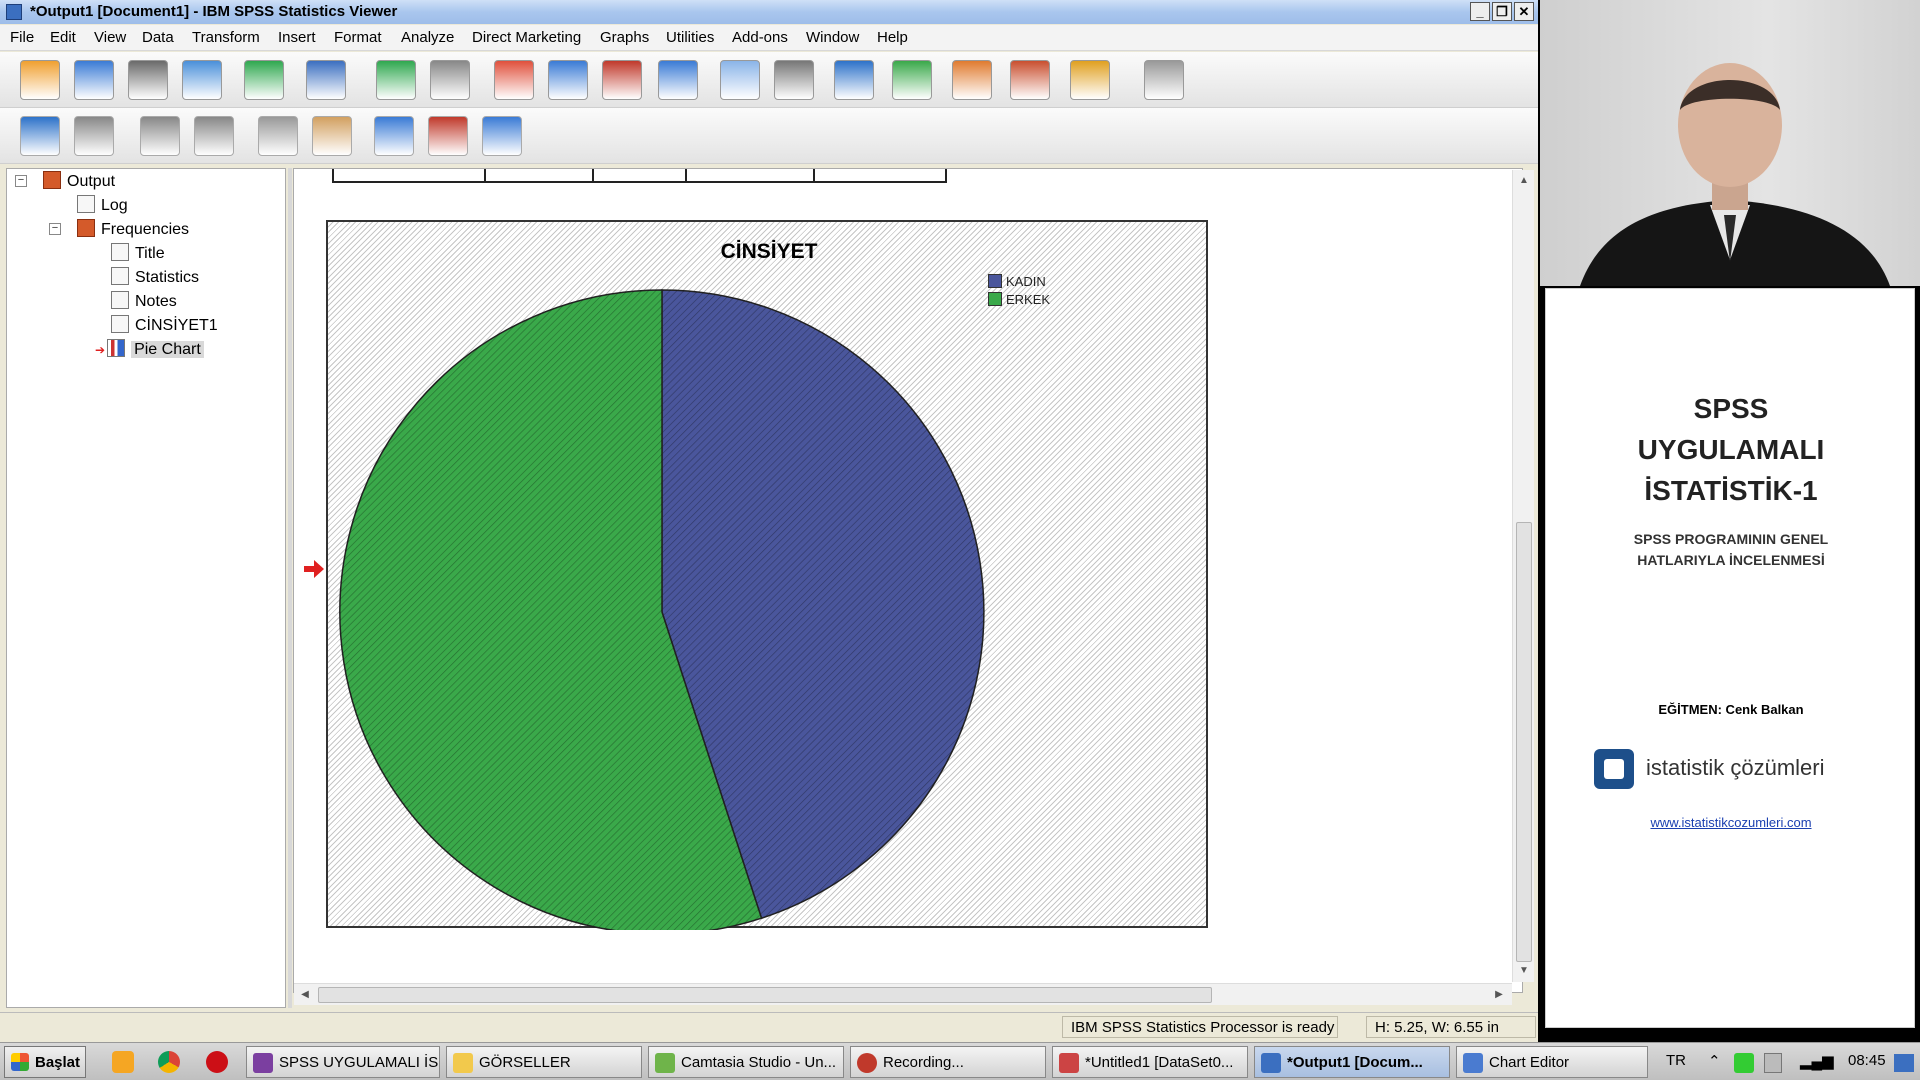  Describe the element at coordinates (639, 176) in the screenshot. I see `frequency-table-bottom-edge` at that location.